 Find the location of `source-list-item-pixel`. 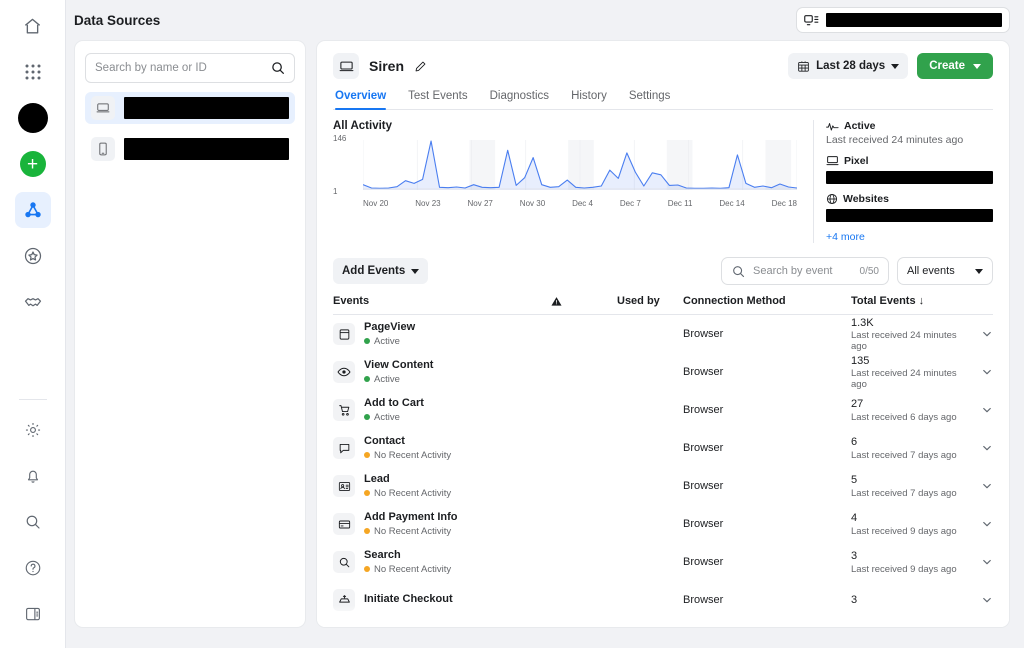

source-list-item-pixel is located at coordinates (190, 108).